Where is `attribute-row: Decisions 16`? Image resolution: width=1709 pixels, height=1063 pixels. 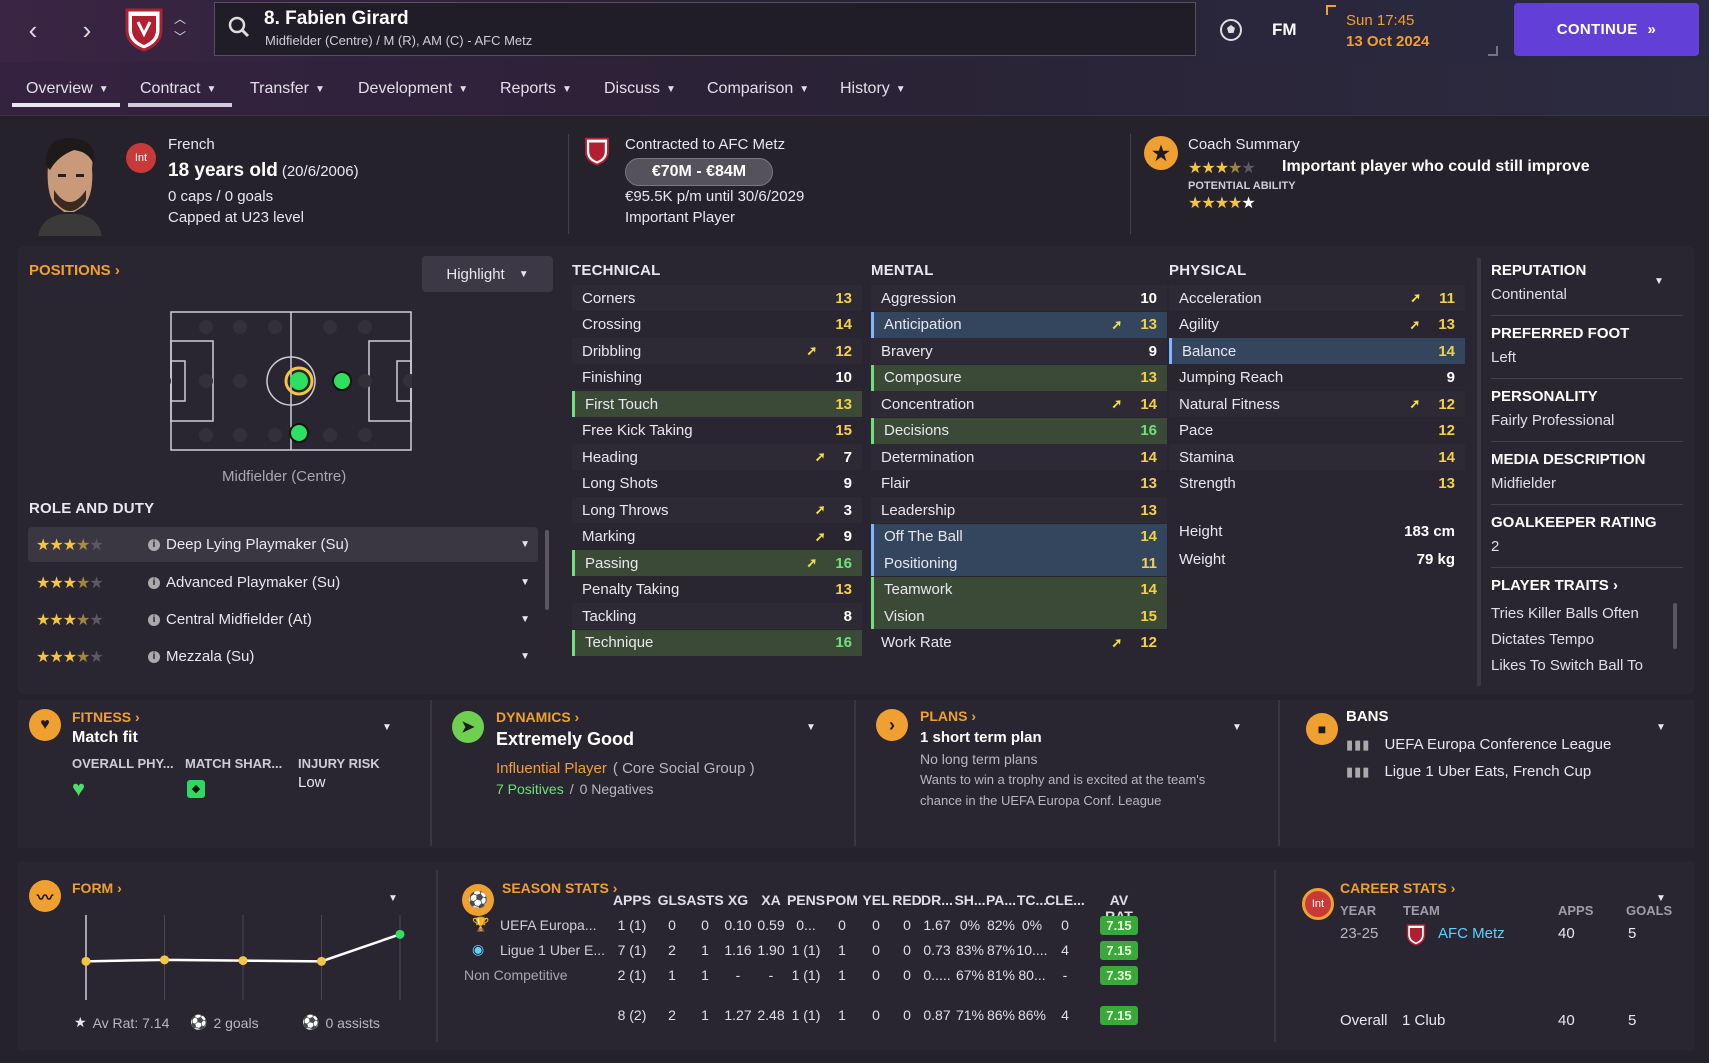 attribute-row: Decisions 16 is located at coordinates (1019, 430).